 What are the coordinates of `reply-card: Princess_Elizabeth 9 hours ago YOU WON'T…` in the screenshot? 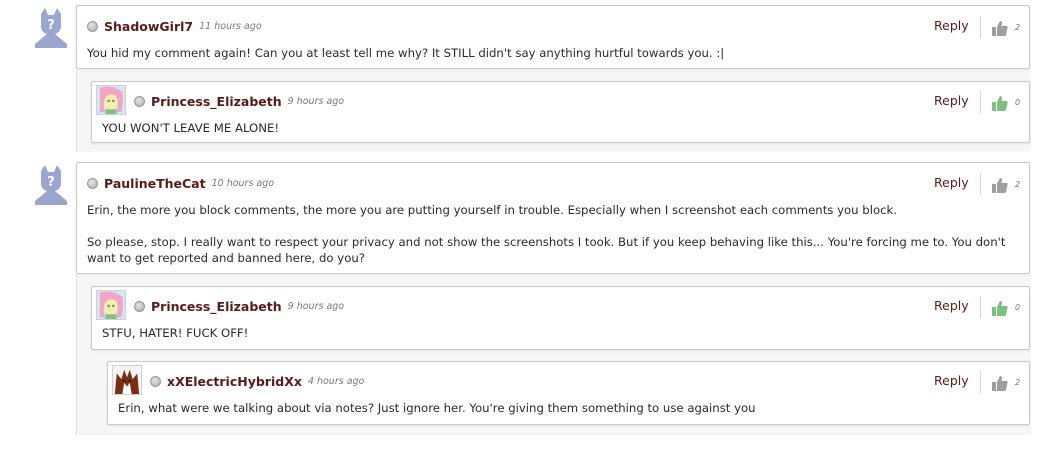 It's located at (560, 112).